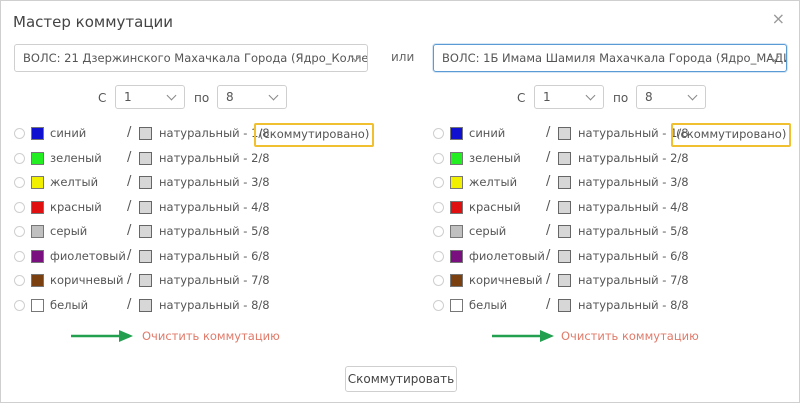  I want to click on left-clear-commutation-link: Очистить коммутацию, so click(211, 336).